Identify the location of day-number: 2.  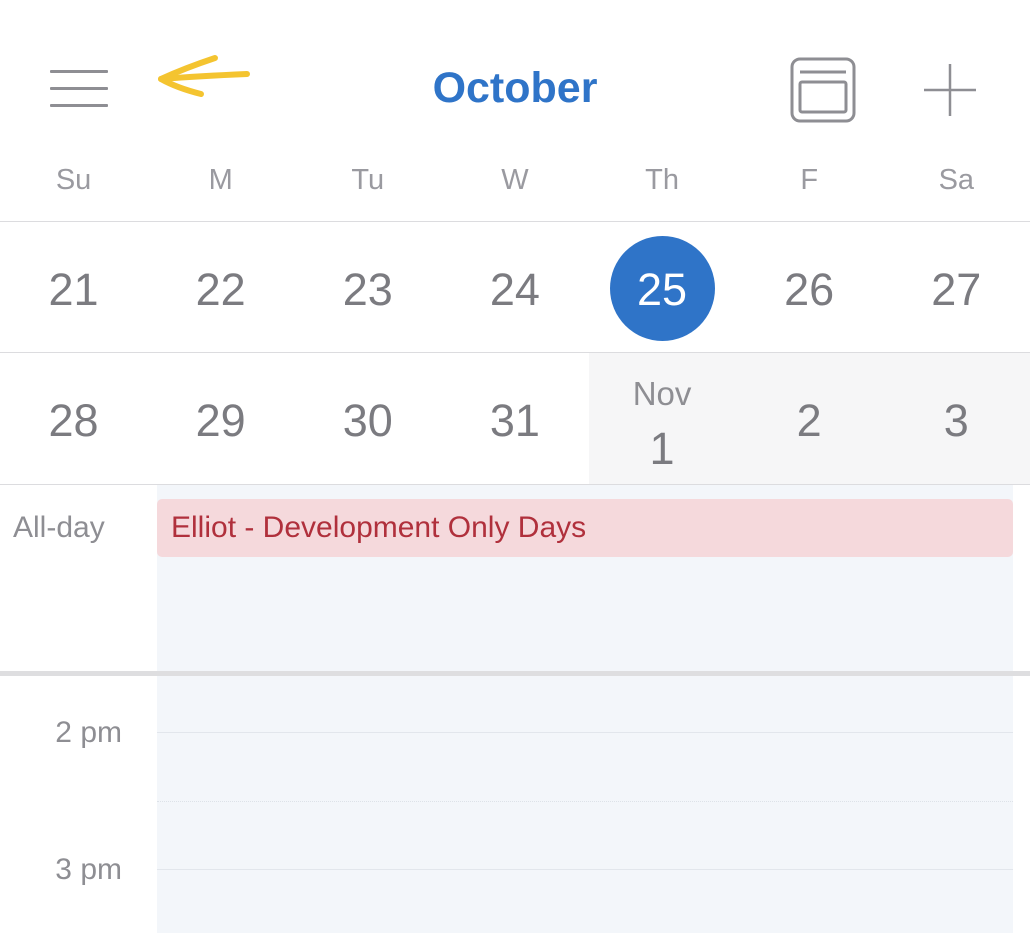
(809, 420).